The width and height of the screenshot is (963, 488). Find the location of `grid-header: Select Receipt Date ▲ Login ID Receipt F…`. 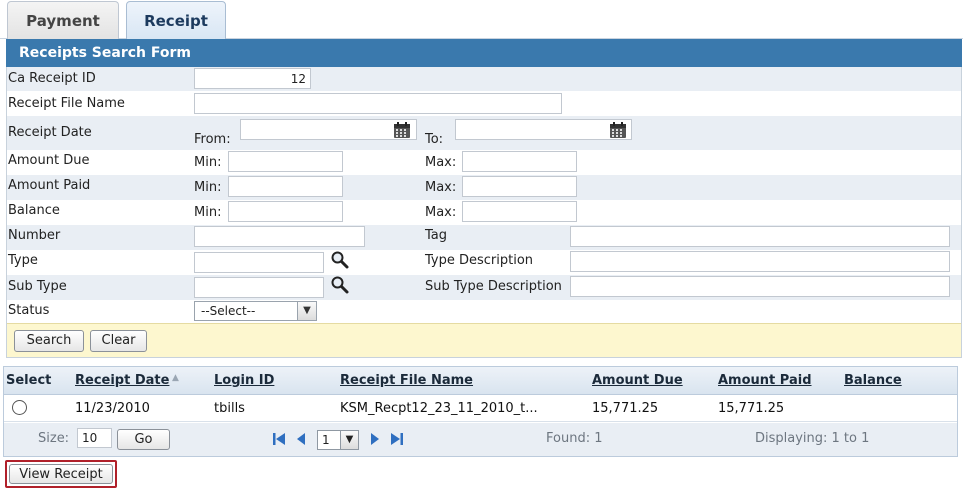

grid-header: Select Receipt Date ▲ Login ID Receipt F… is located at coordinates (480, 381).